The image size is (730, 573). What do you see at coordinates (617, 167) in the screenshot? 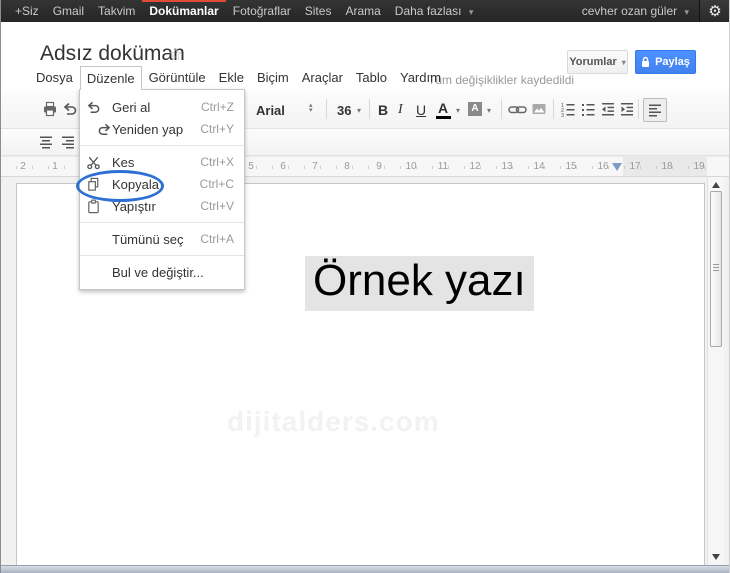
I see `right-margin-marker` at bounding box center [617, 167].